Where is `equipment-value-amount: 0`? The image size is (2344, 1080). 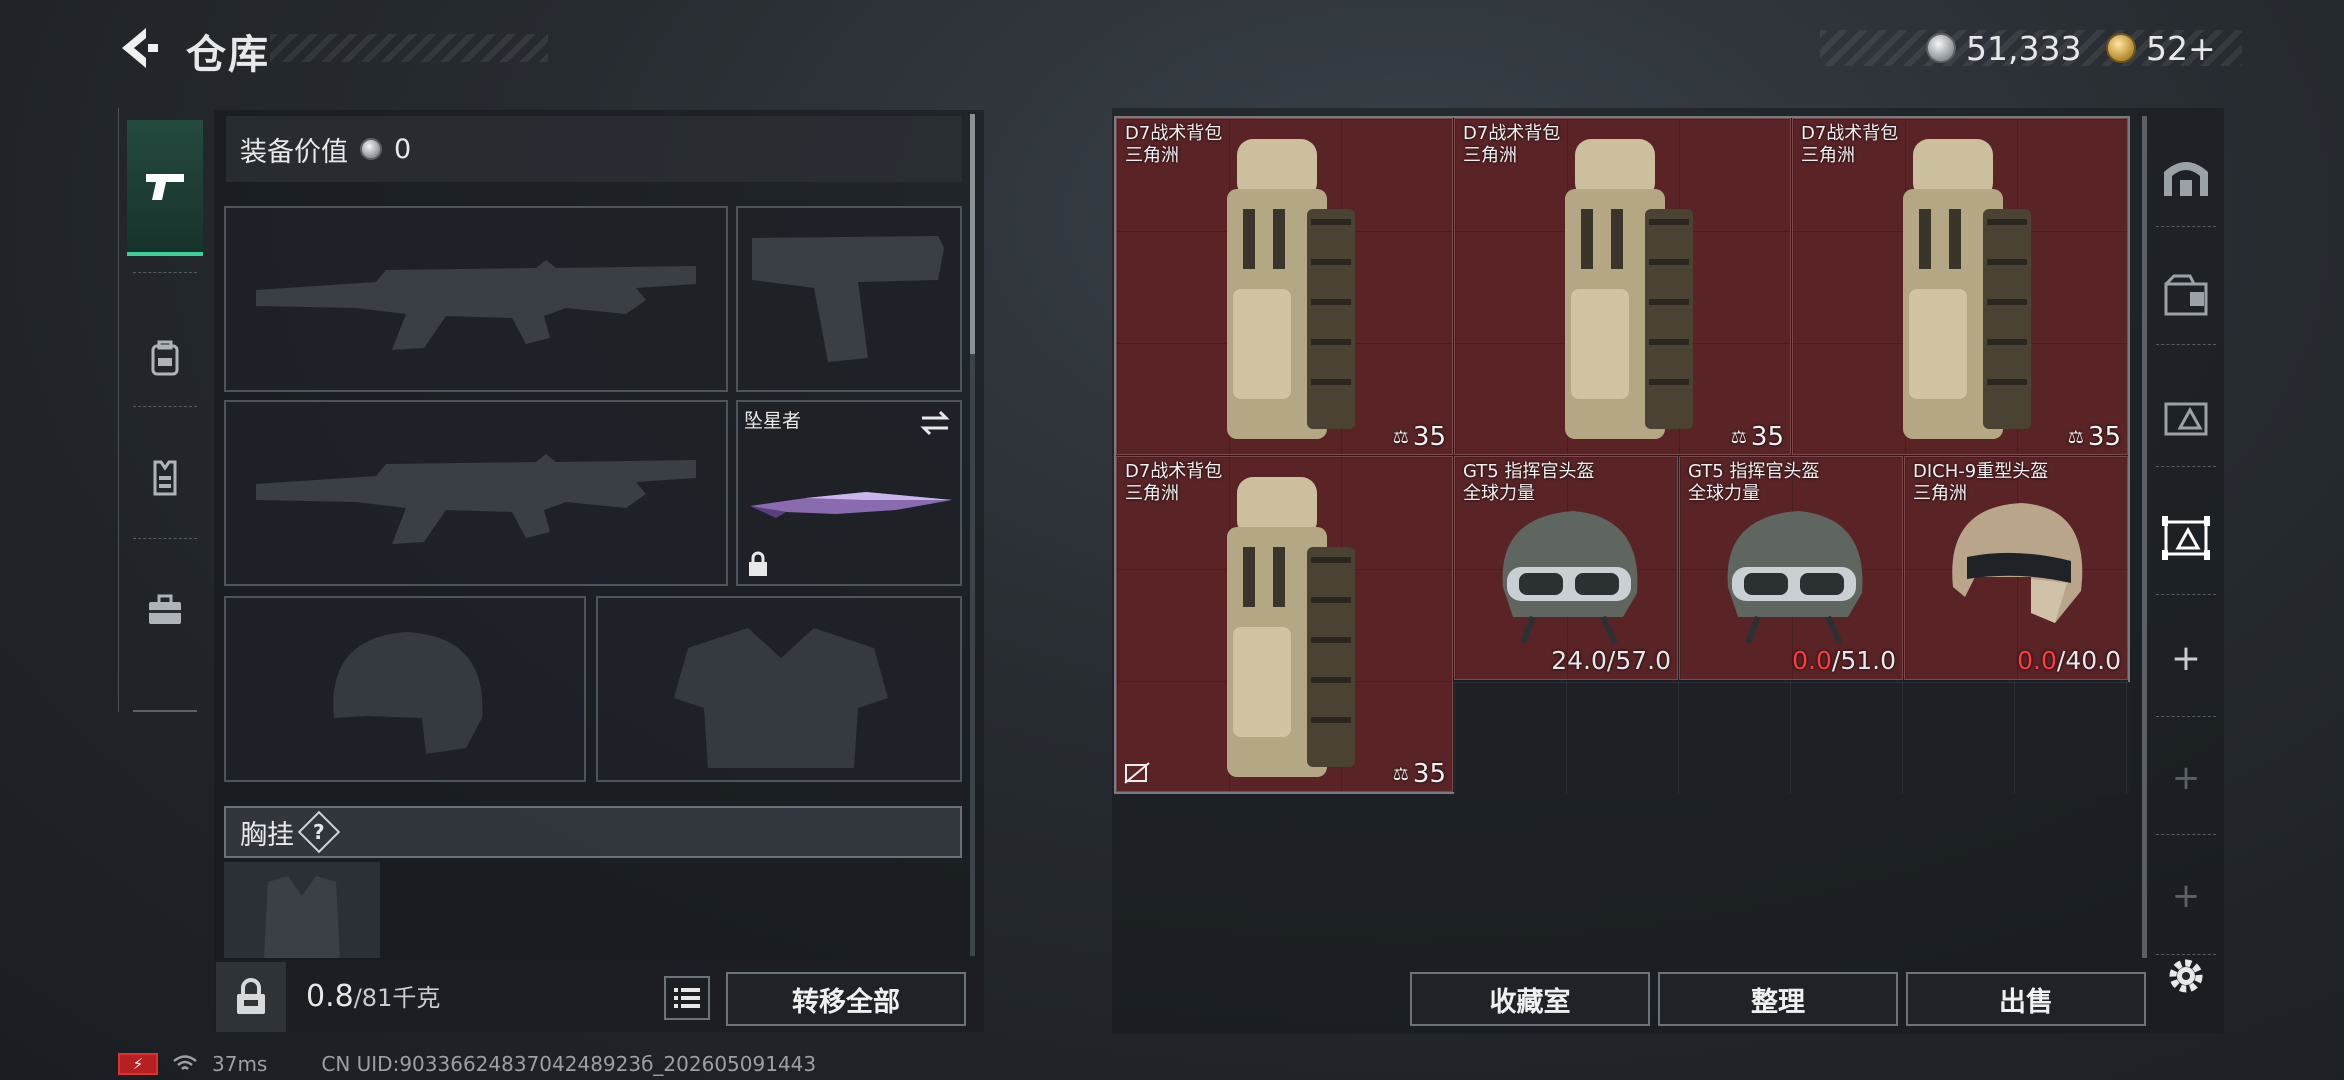
equipment-value-amount: 0 is located at coordinates (403, 149).